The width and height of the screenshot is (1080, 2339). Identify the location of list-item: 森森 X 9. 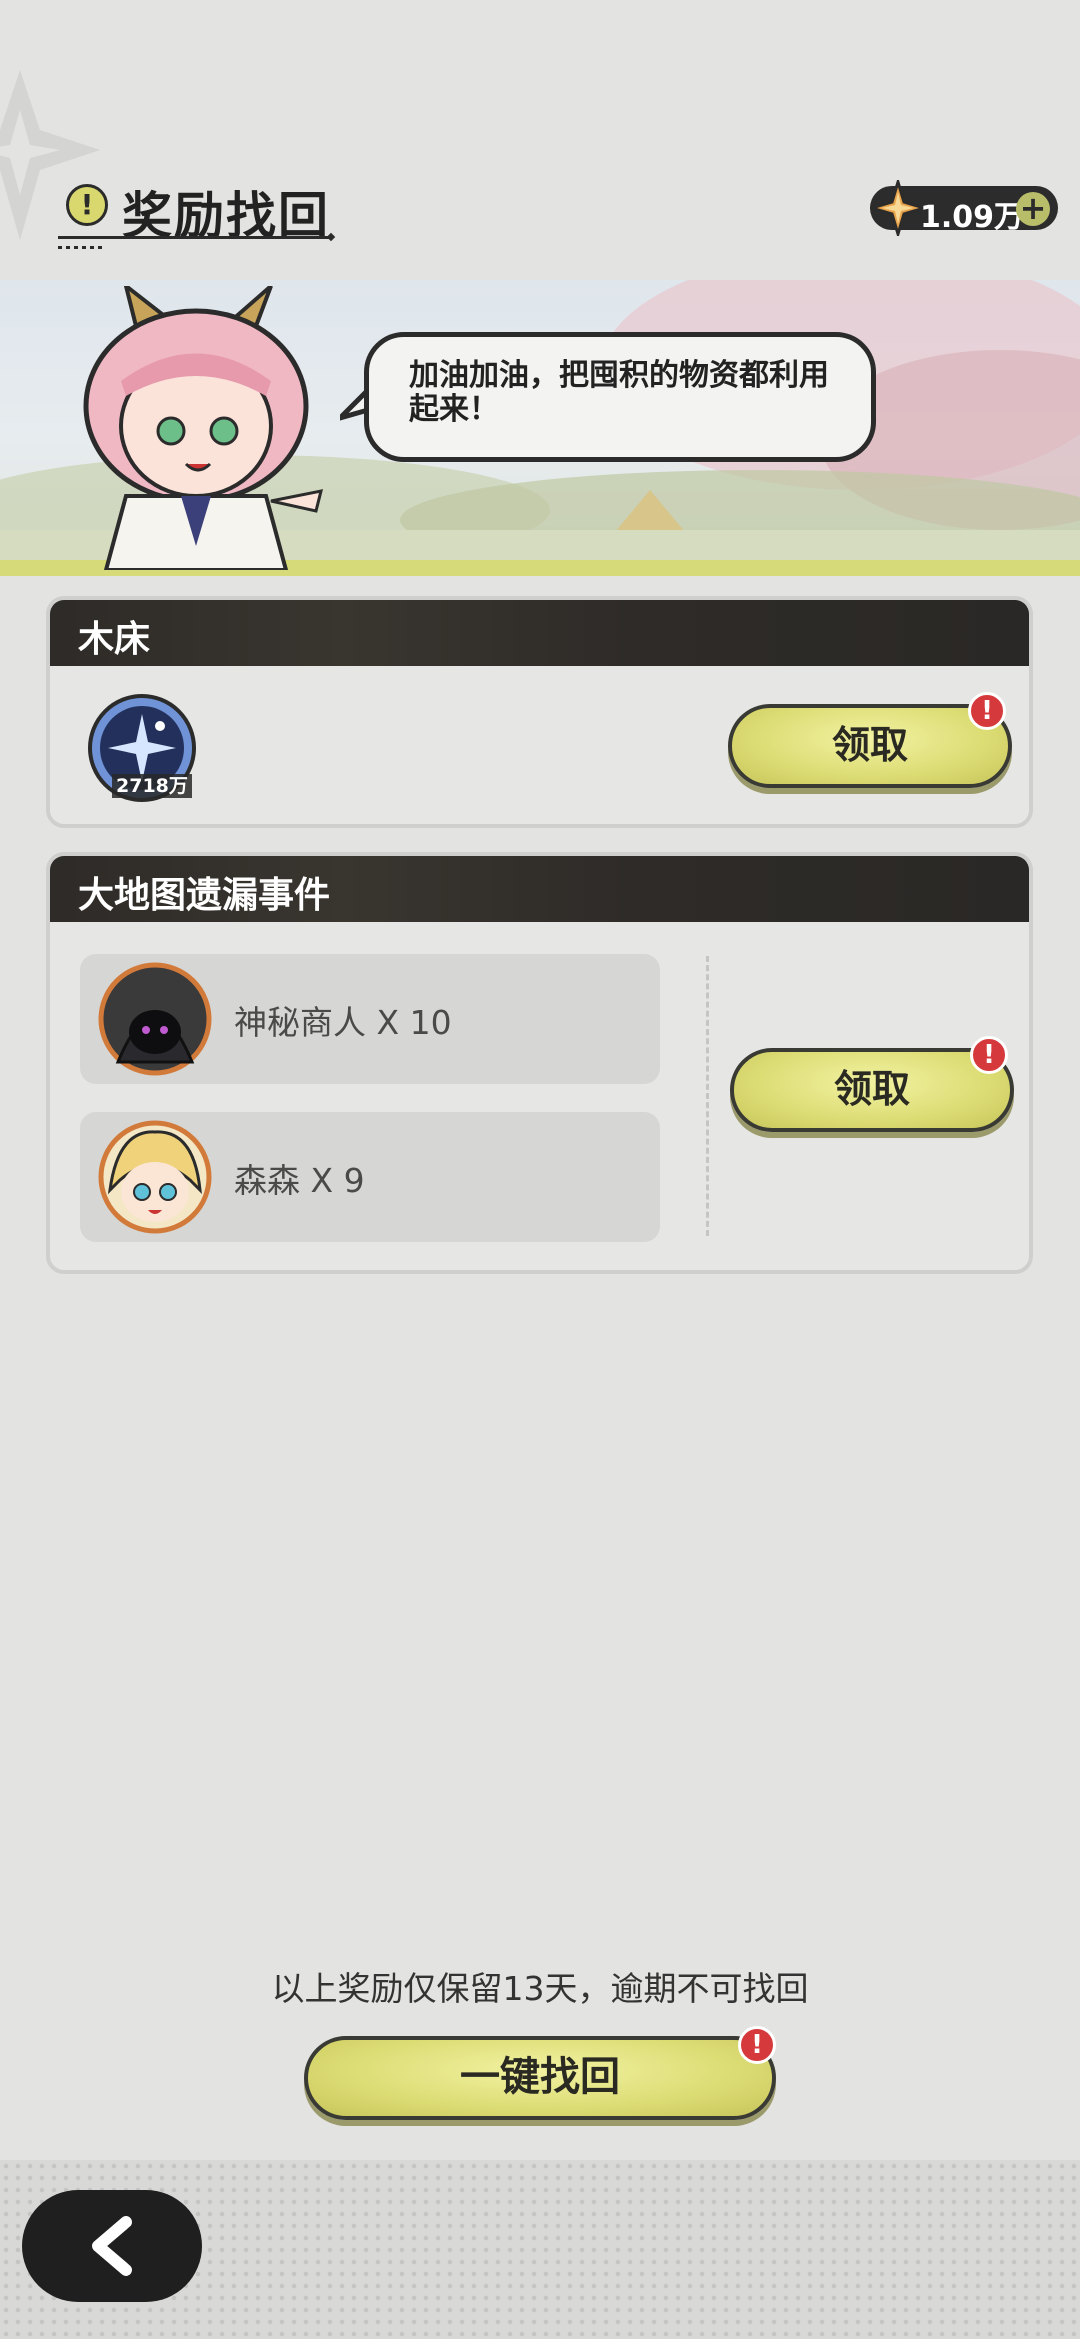
(370, 1177).